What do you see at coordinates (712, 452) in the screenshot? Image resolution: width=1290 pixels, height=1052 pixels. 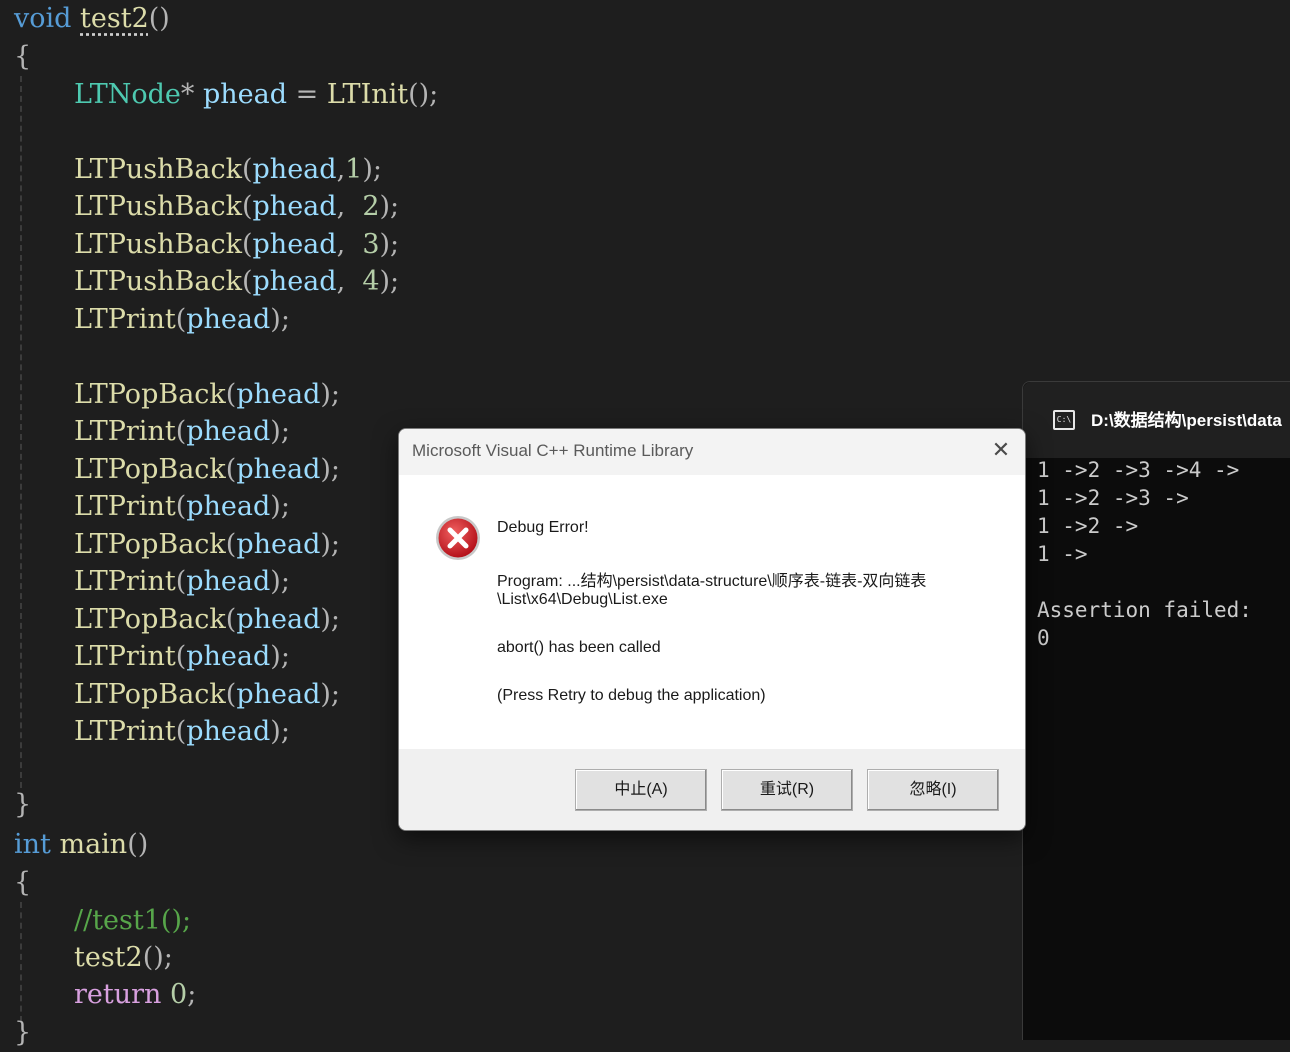 I see `dialog-titlebar: Microsoft Visual C++ Runtime Library ✕` at bounding box center [712, 452].